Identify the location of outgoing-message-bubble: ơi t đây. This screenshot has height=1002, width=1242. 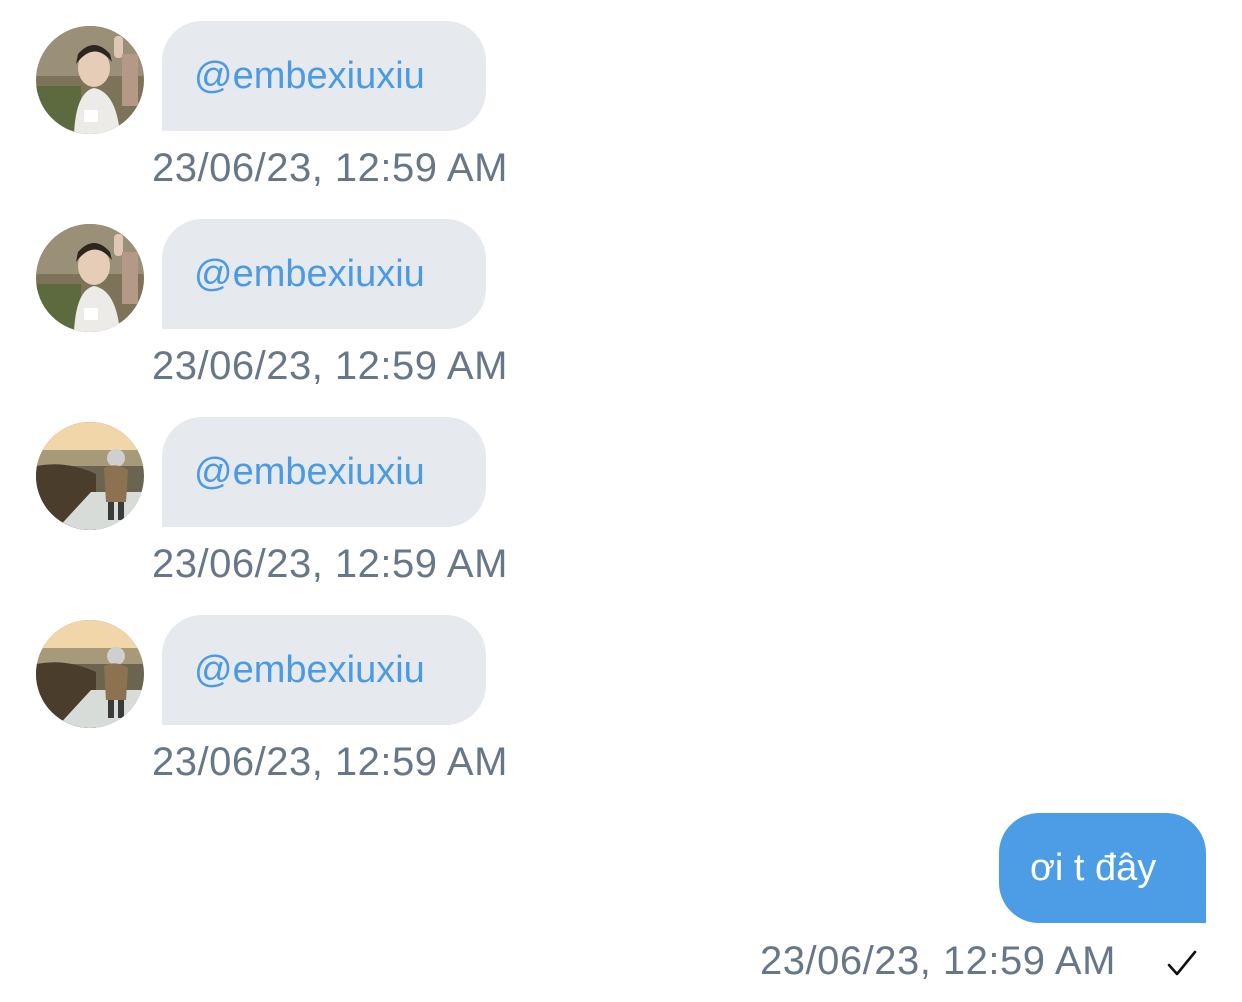
(1102, 868).